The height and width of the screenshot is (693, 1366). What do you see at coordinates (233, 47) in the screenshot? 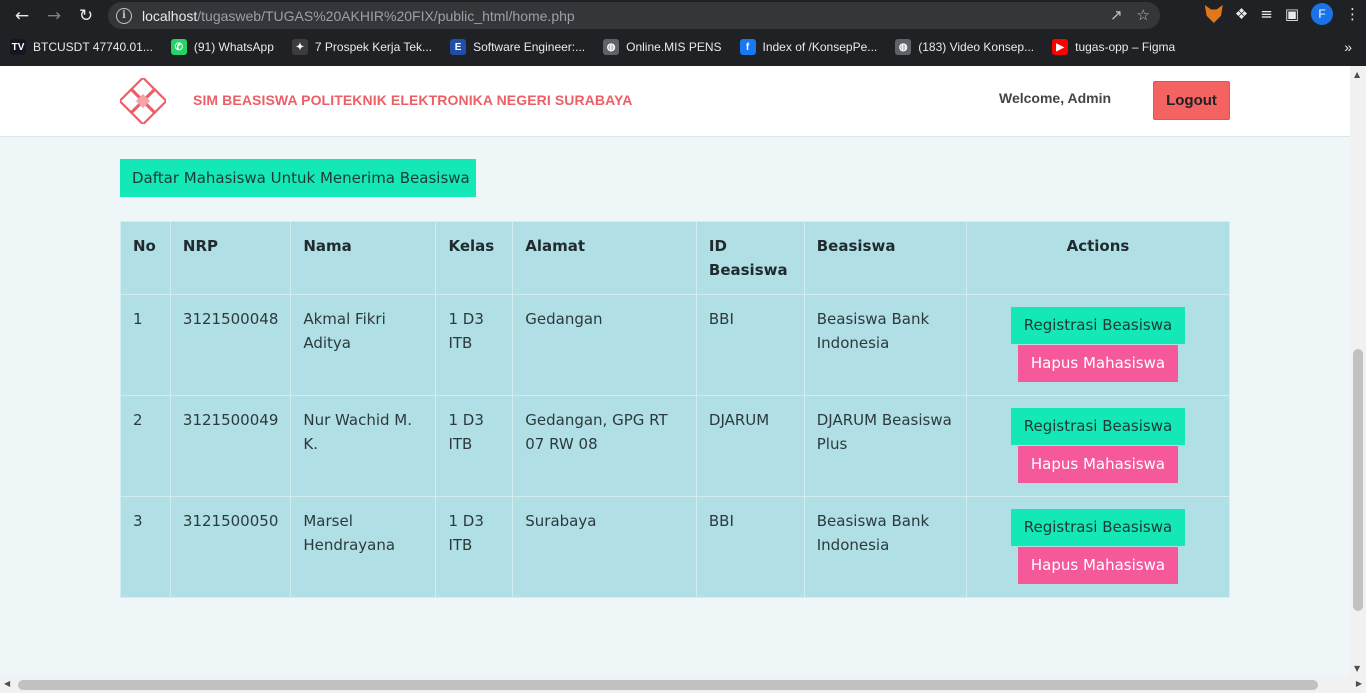
I see `bookmark-label: (91) WhatsApp` at bounding box center [233, 47].